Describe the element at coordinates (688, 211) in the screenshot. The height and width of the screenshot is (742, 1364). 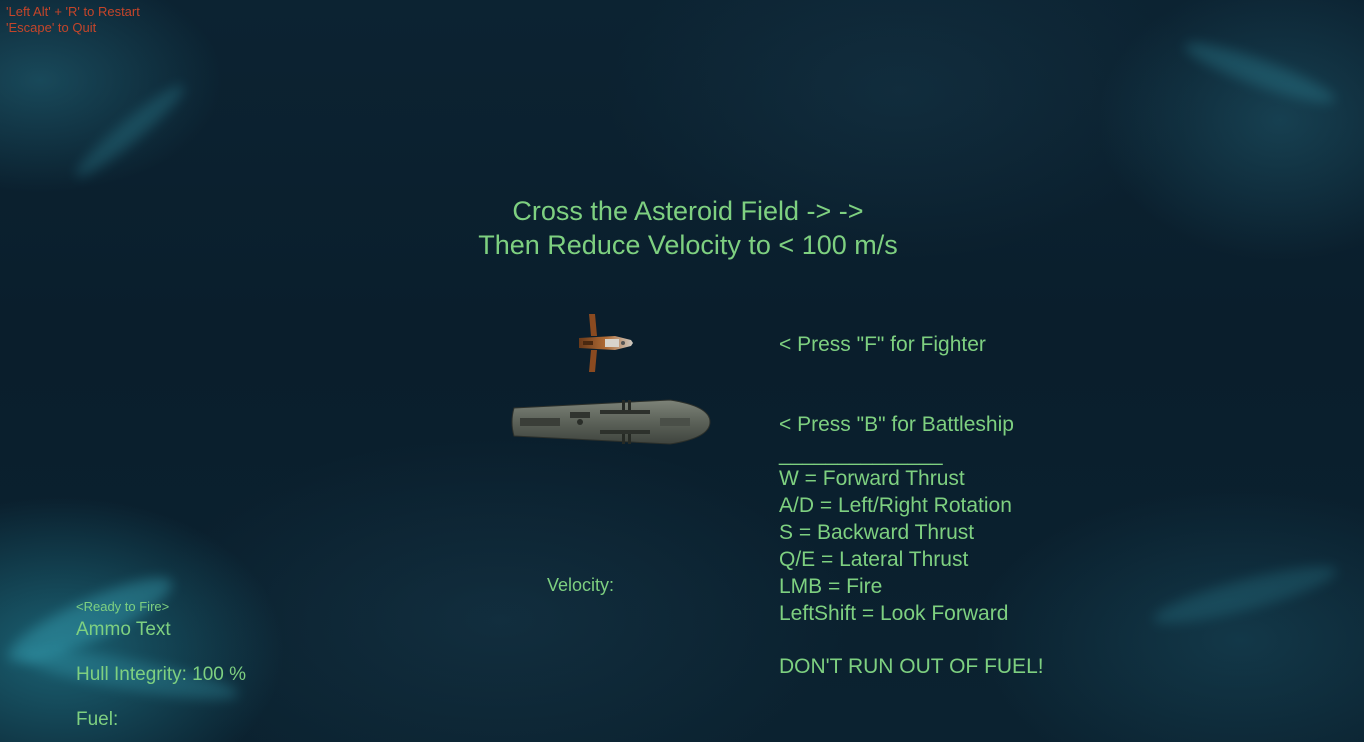
I see `objective-line-1: Cross the Asteroid Field -> ->` at that location.